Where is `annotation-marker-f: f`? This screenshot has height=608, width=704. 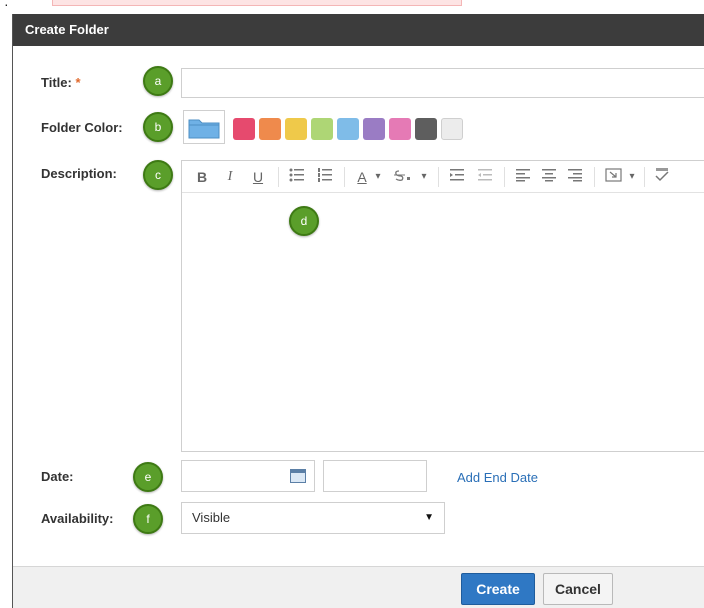
annotation-marker-f: f is located at coordinates (148, 519).